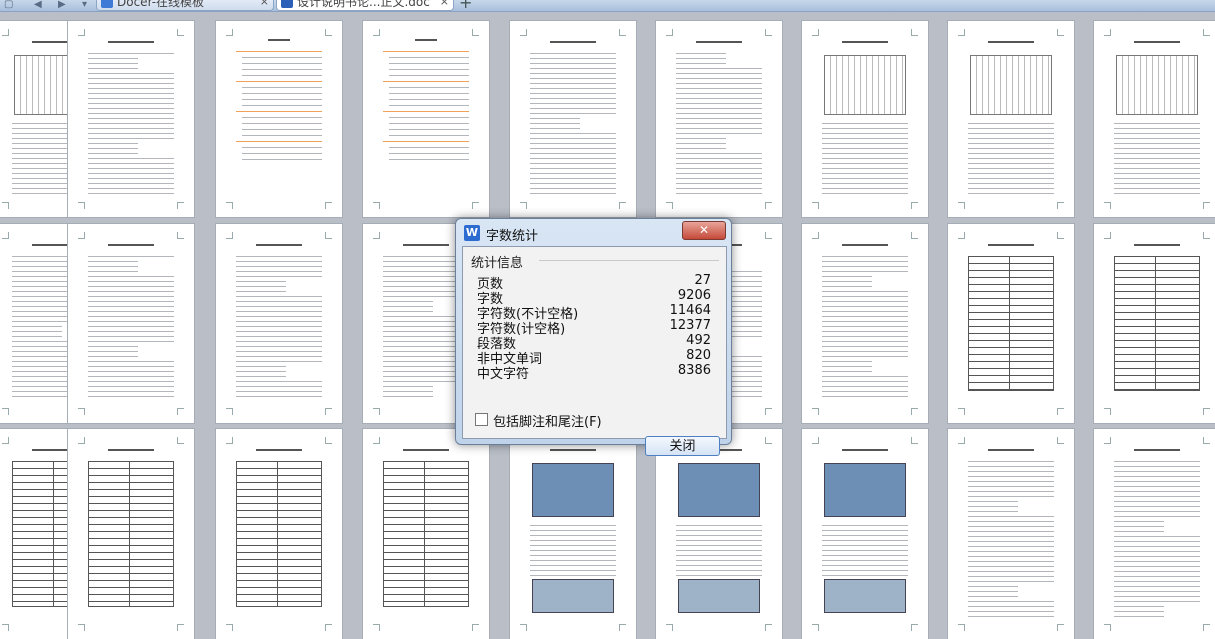  I want to click on include-footnotes-option: 包括脚注和尾注(F), so click(575, 420).